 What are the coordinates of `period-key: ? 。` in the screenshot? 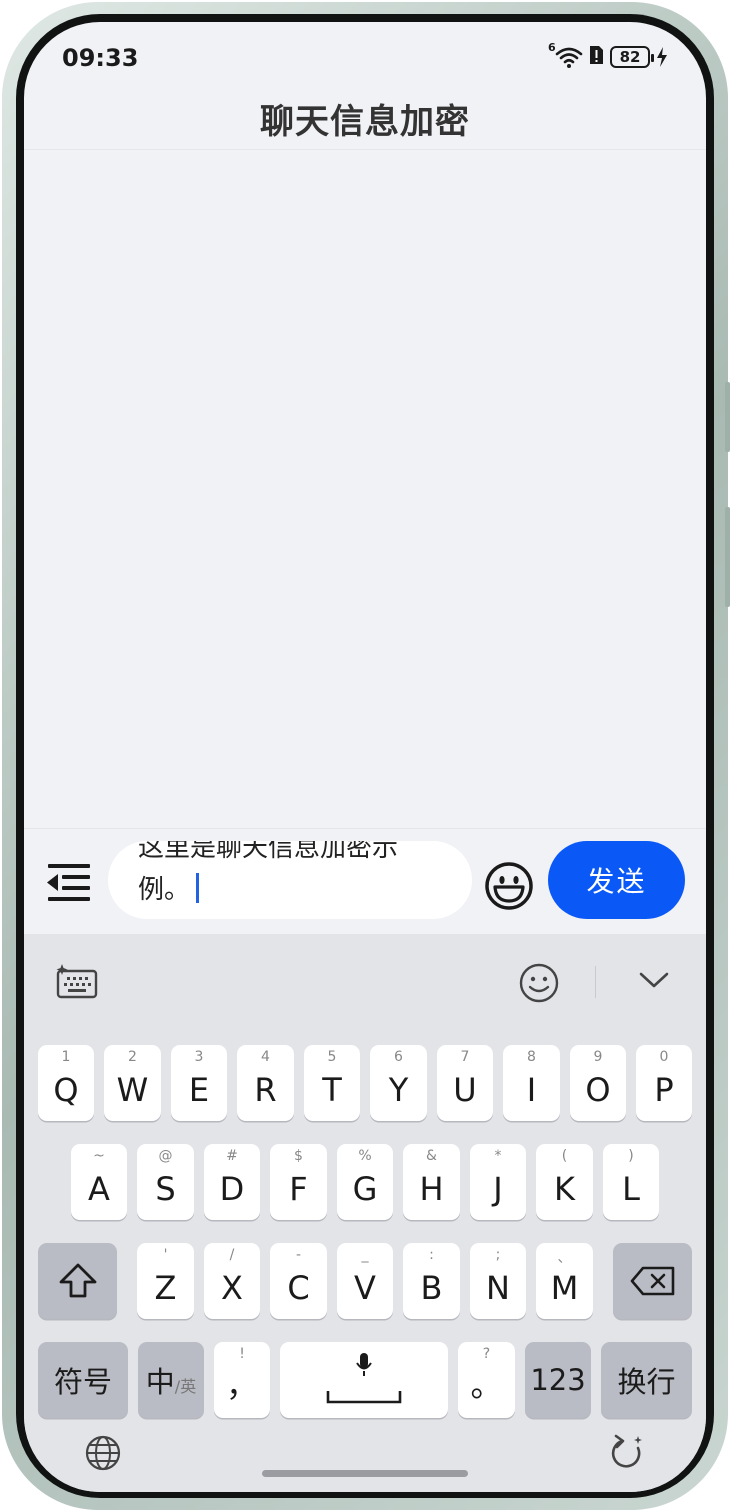 It's located at (486, 1380).